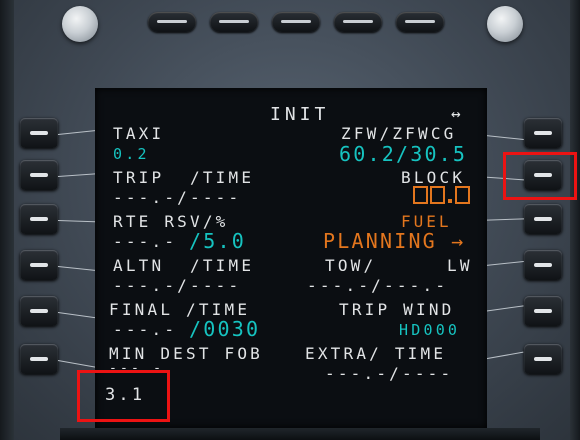  Describe the element at coordinates (575, 220) in the screenshot. I see `bezel-edge-right` at that location.